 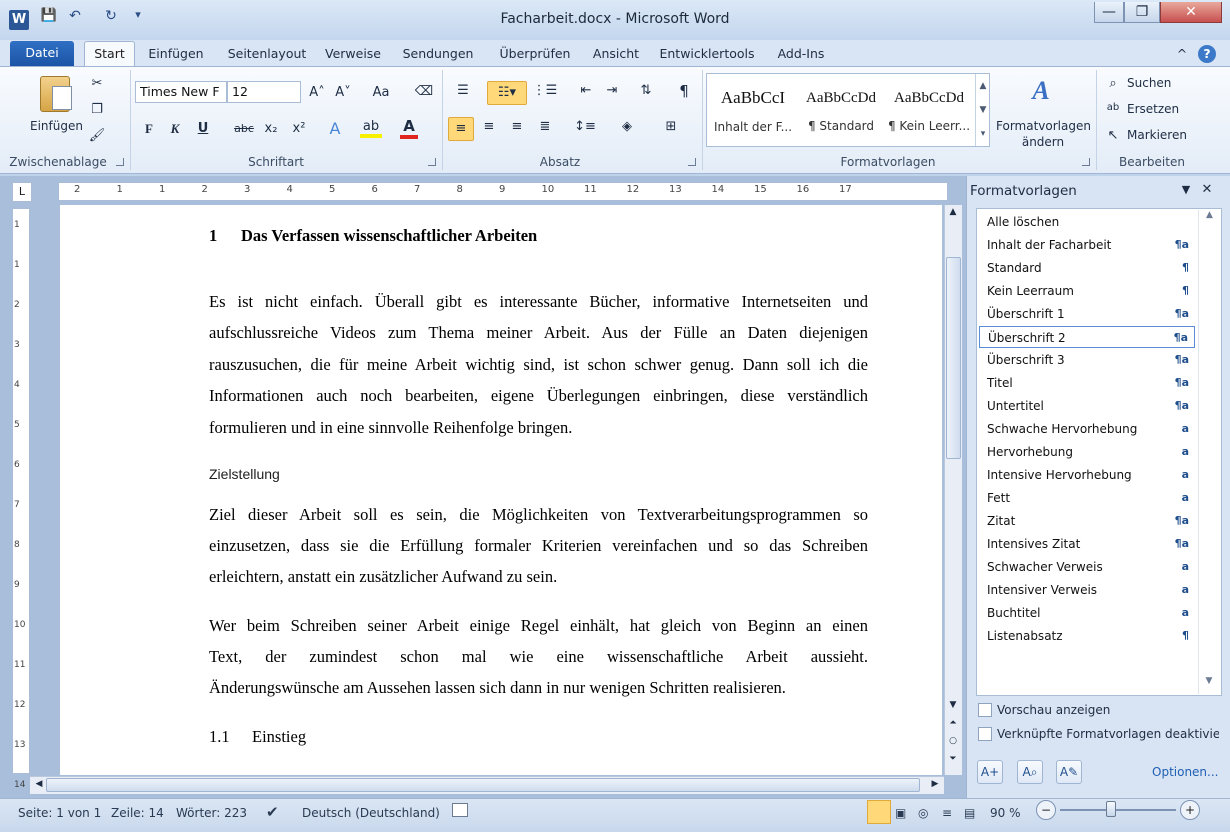 What do you see at coordinates (841, 109) in the screenshot?
I see `style-standard: AaBbCcDd ¶ Standard` at bounding box center [841, 109].